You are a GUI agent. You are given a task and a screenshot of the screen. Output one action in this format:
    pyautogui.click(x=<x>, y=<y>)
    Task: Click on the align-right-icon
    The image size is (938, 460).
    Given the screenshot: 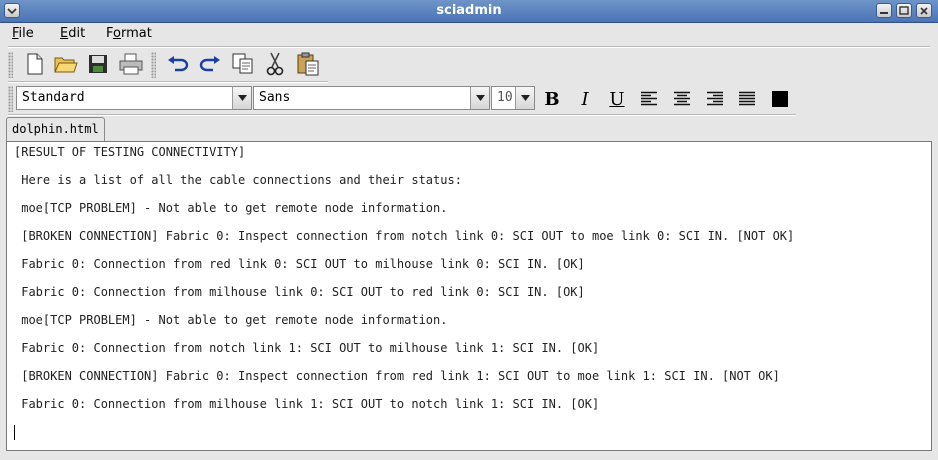 What is the action you would take?
    pyautogui.click(x=715, y=98)
    